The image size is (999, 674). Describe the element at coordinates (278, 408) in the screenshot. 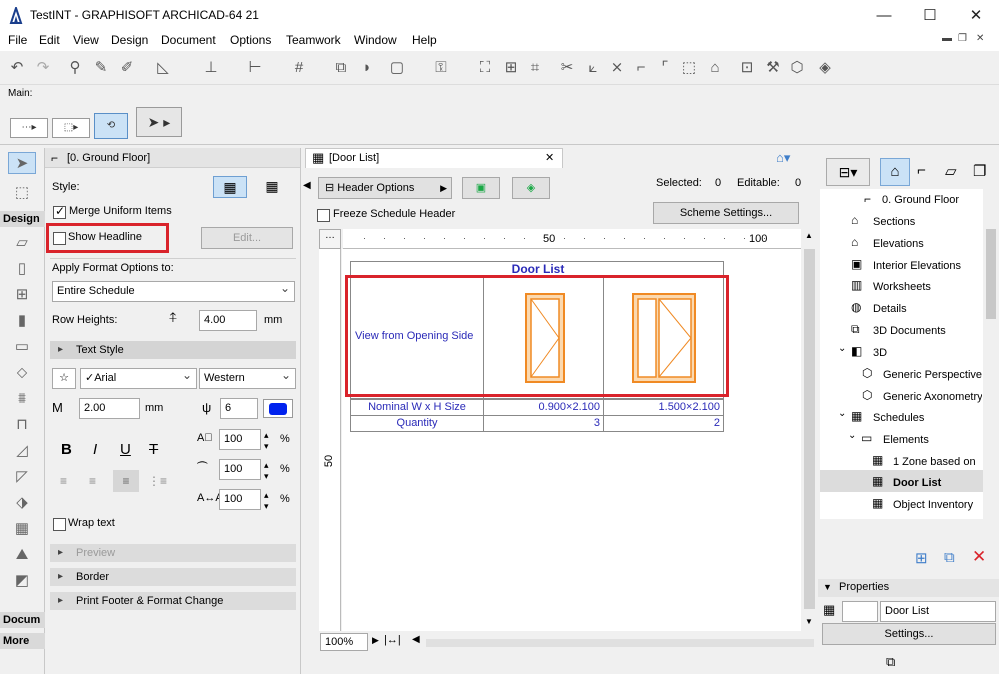

I see `pen-color-swatch` at that location.